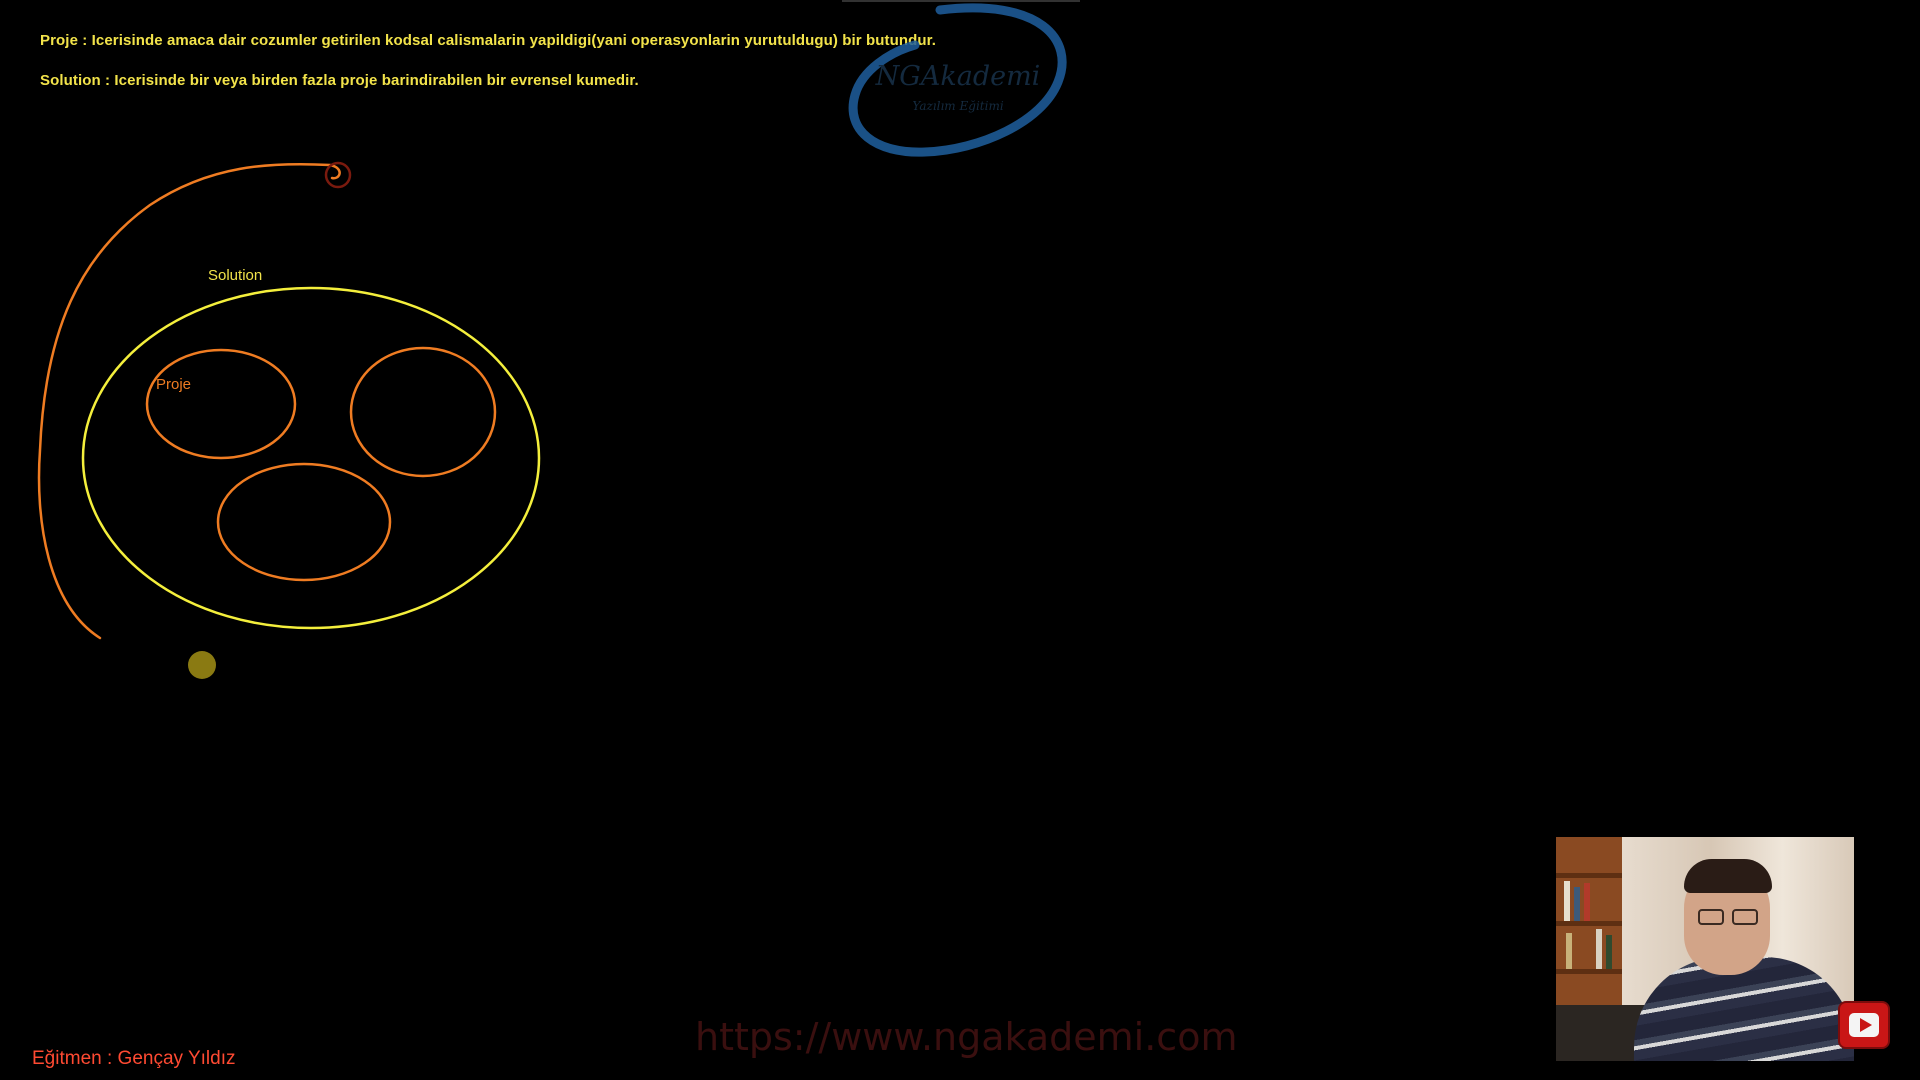 Image resolution: width=1920 pixels, height=1080 pixels. What do you see at coordinates (957, 106) in the screenshot?
I see `logo-tagline: Yazılım Eğitimi` at bounding box center [957, 106].